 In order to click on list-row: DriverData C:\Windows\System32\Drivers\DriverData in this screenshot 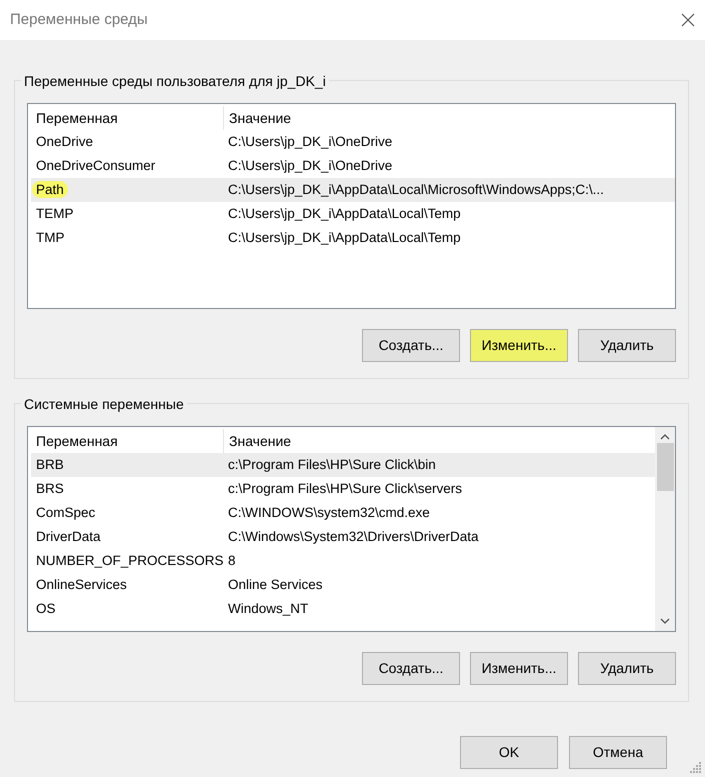, I will do `click(343, 537)`.